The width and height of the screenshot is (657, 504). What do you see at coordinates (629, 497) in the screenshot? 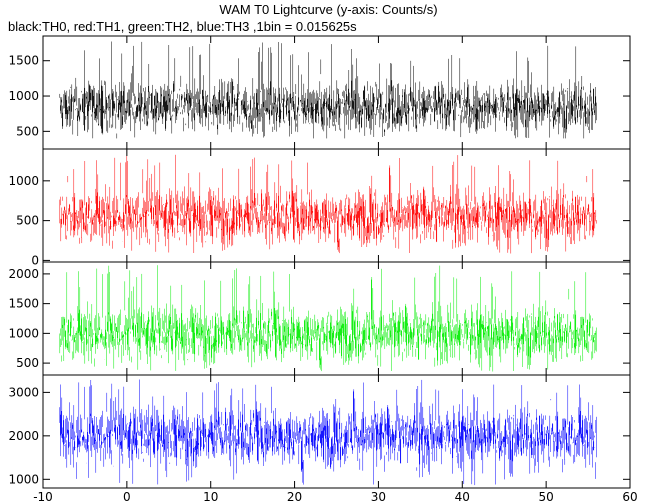
I see `x-tick-label: 60` at bounding box center [629, 497].